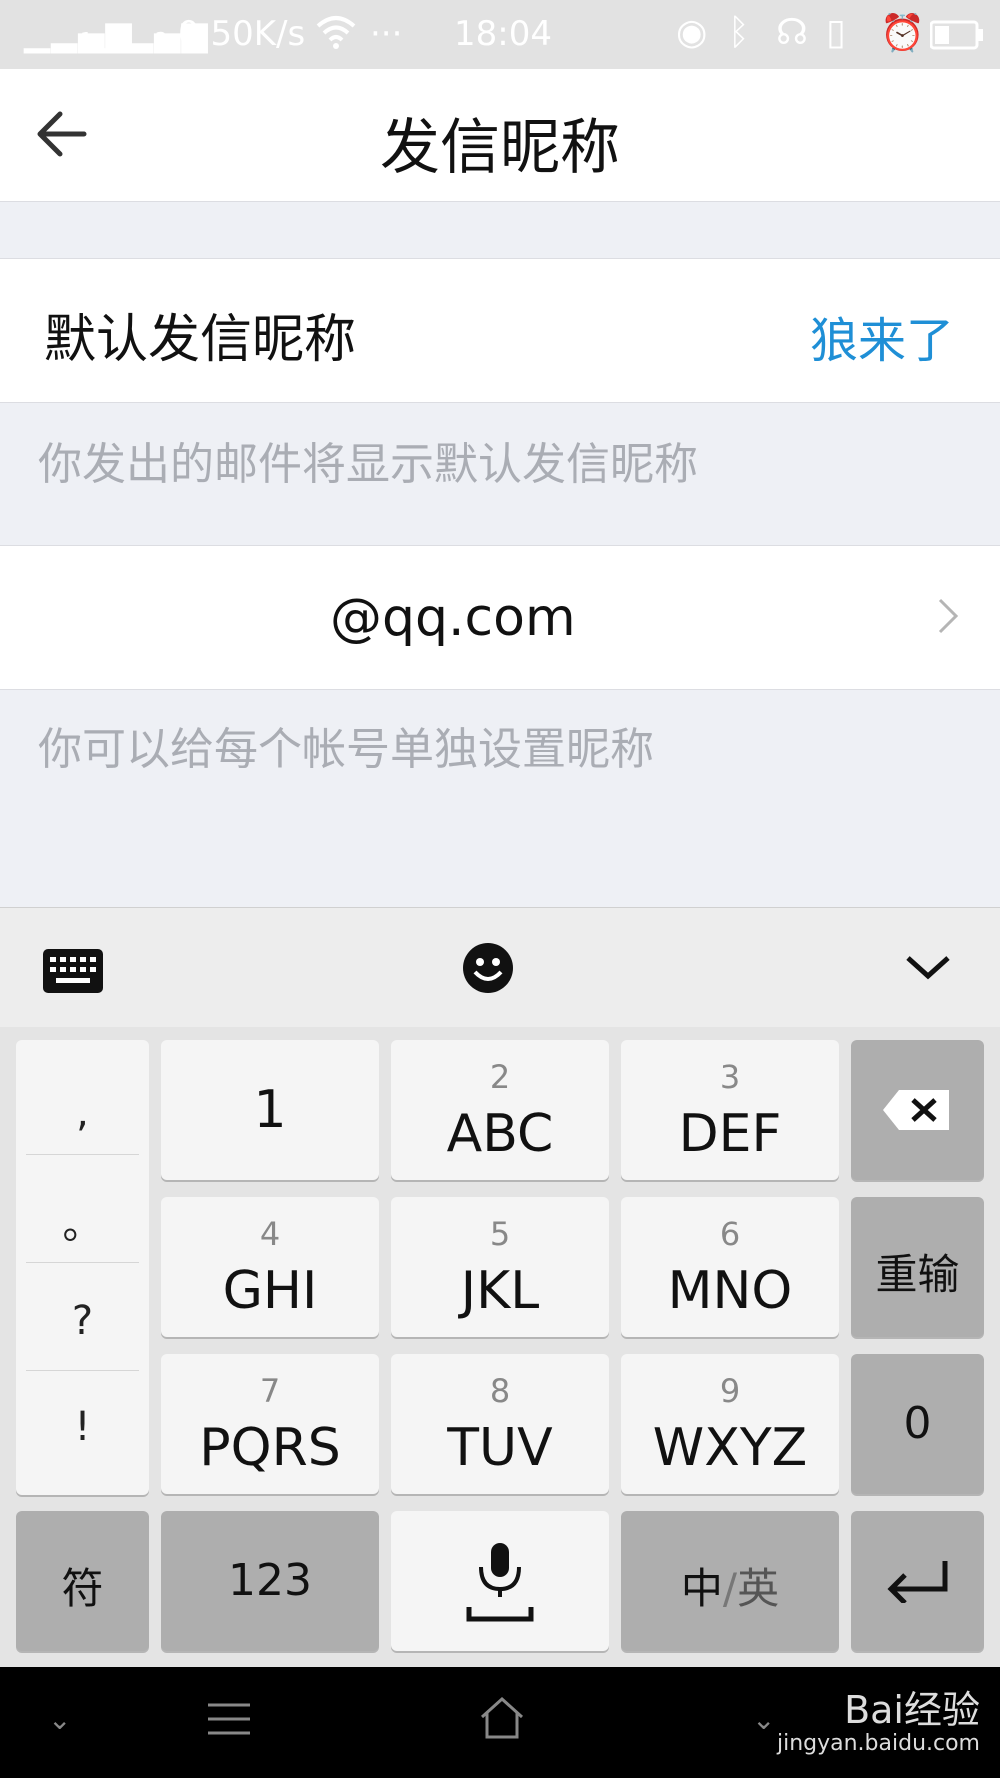  What do you see at coordinates (730, 1391) in the screenshot?
I see `key-number: 9` at bounding box center [730, 1391].